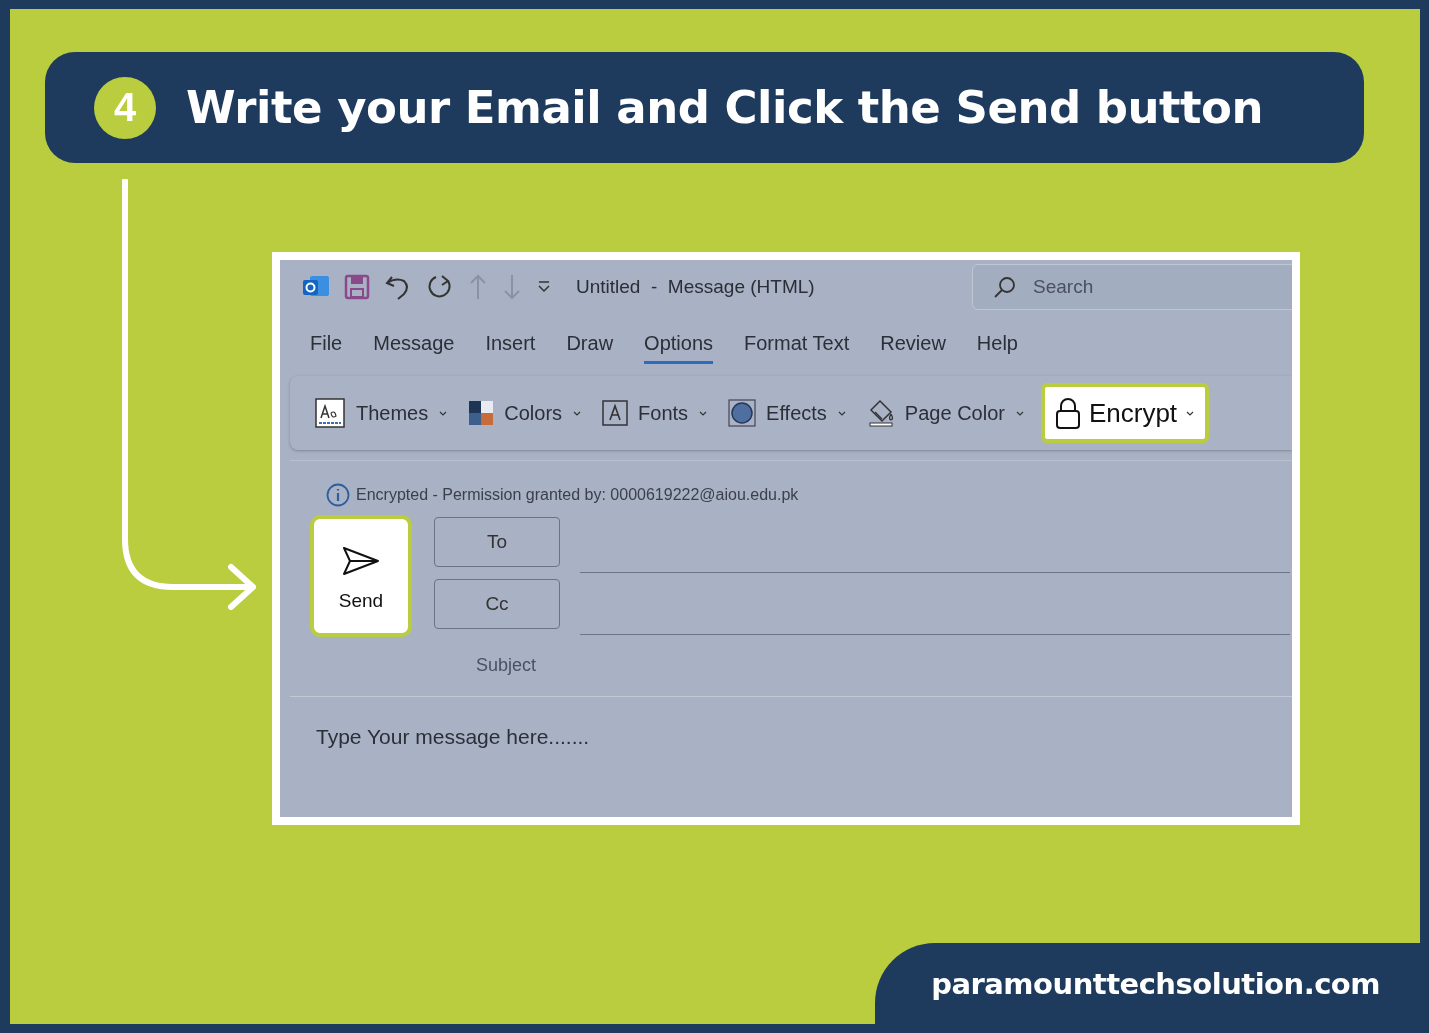 This screenshot has height=1033, width=1429. What do you see at coordinates (945, 413) in the screenshot?
I see `ribbon-button: Page Color` at bounding box center [945, 413].